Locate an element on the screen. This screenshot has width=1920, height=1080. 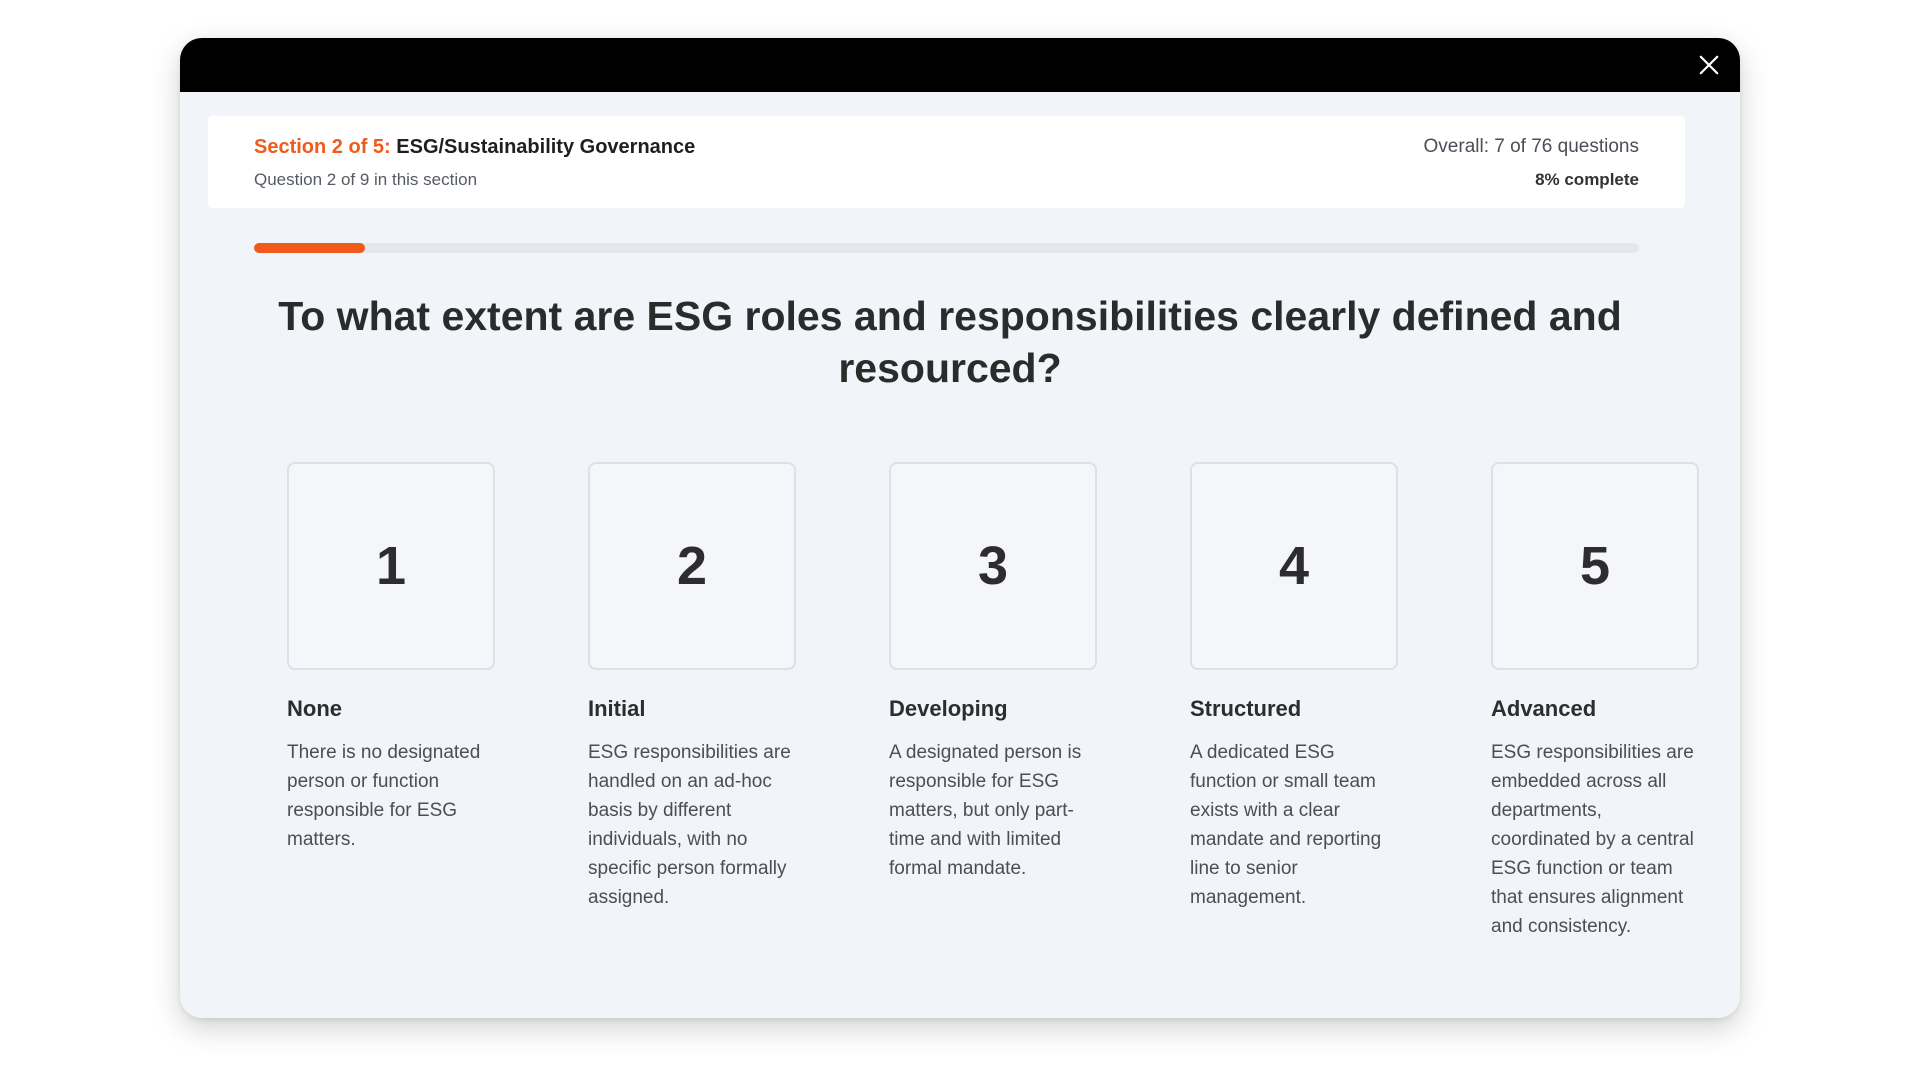
option-title: Developing is located at coordinates (948, 708).